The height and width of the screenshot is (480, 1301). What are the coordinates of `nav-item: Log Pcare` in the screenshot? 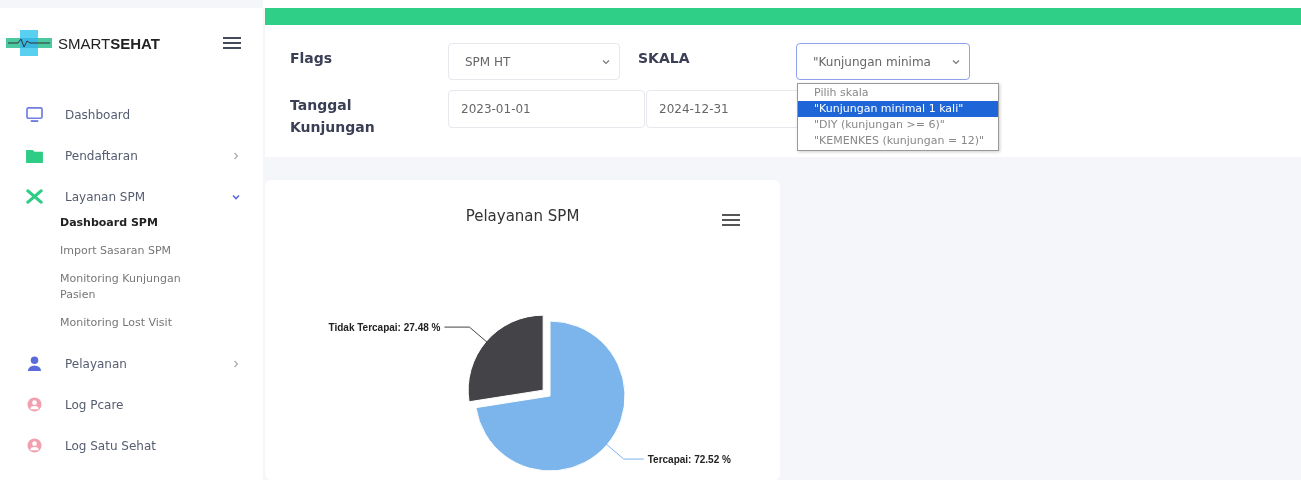 It's located at (131, 404).